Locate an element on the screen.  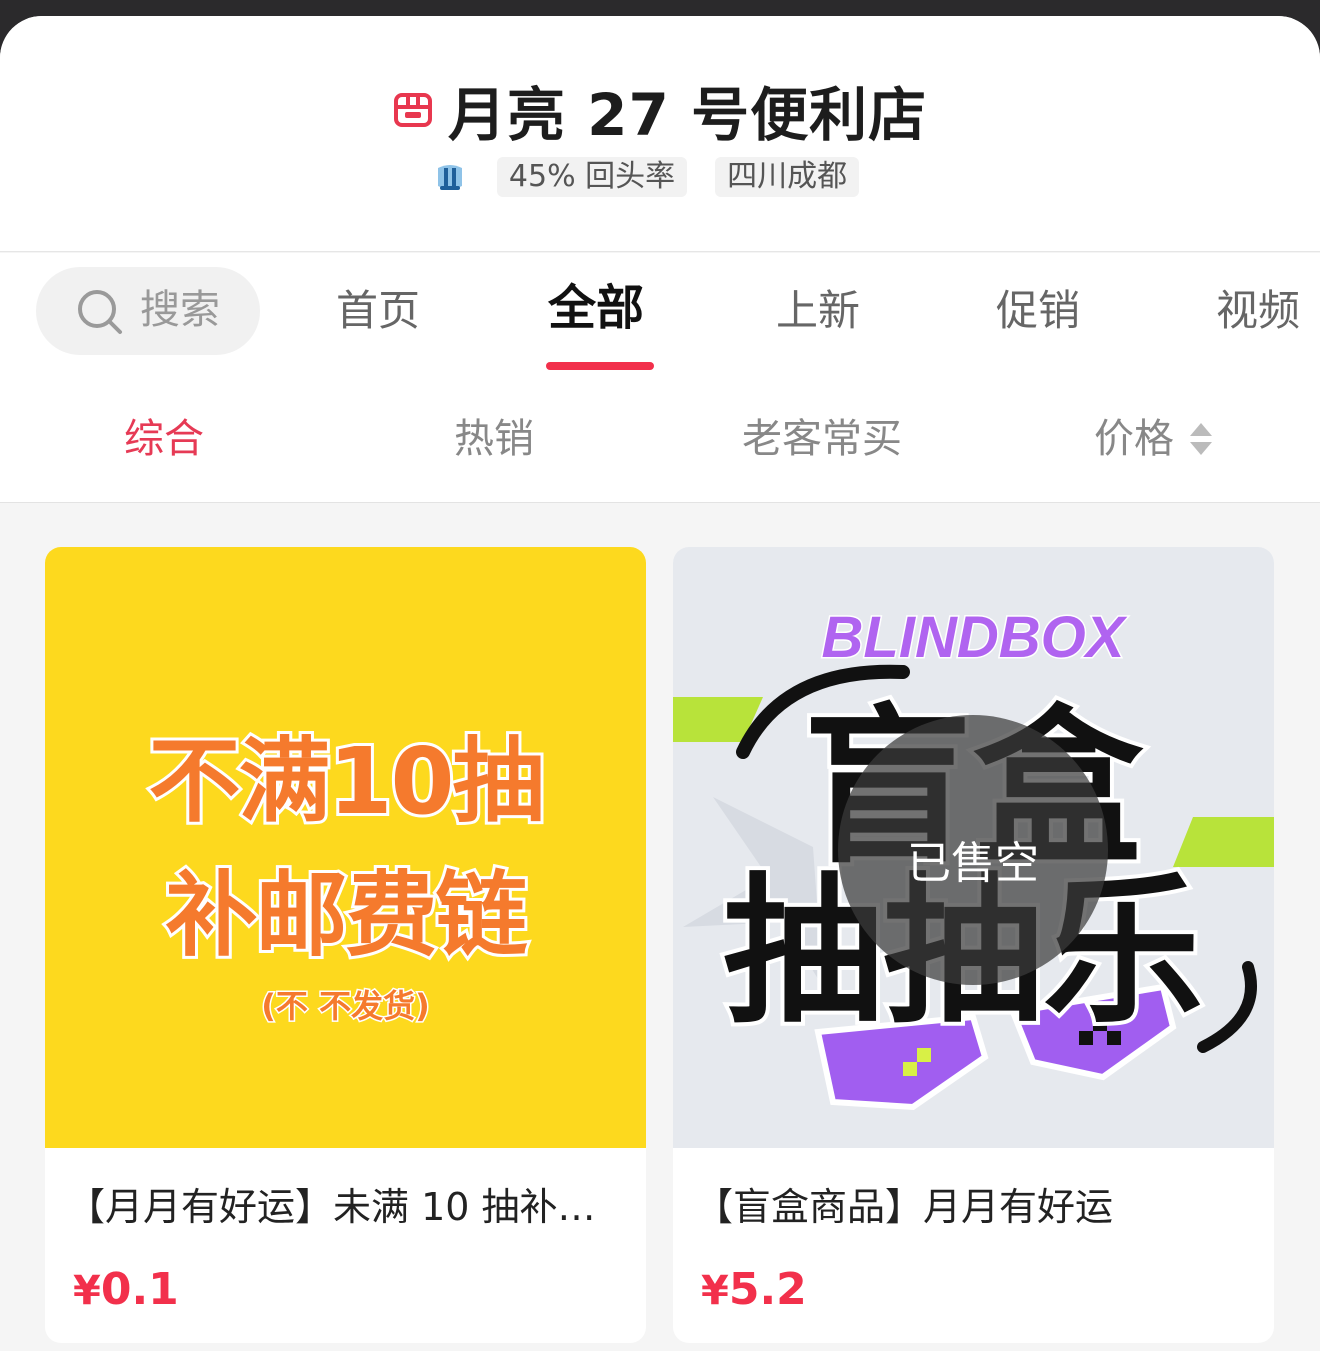
location-chip: 四川成都 is located at coordinates (787, 177).